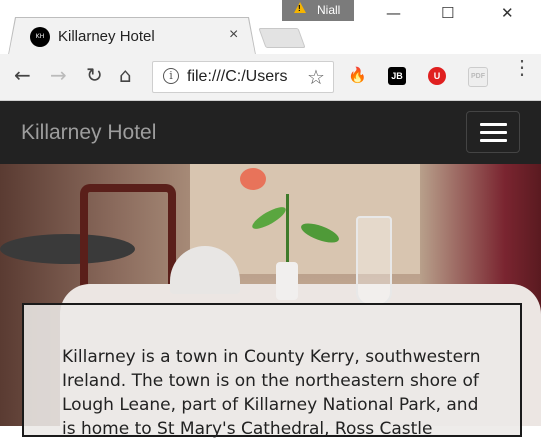 This screenshot has width=541, height=441. I want to click on site-navbar: Killarney Hotel, so click(270, 132).